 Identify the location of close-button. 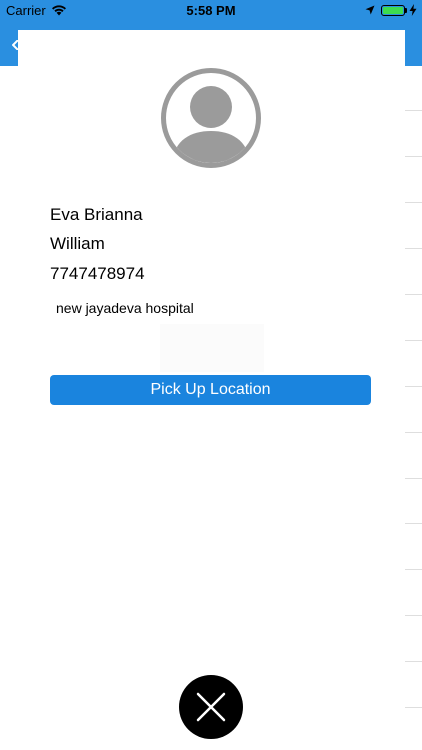
(211, 707).